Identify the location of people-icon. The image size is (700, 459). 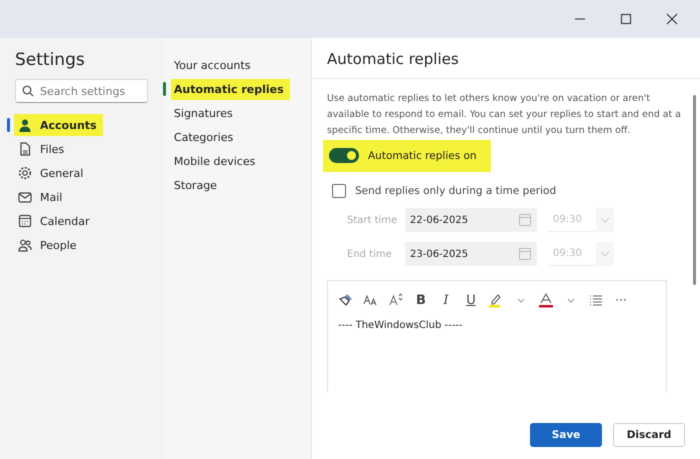
(25, 245).